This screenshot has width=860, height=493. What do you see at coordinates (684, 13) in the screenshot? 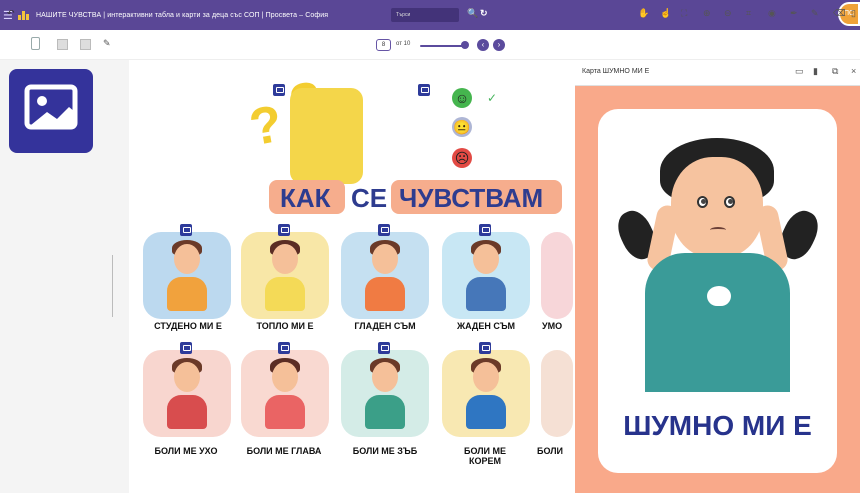
I see `fullscreen-icon: ⛶` at bounding box center [684, 13].